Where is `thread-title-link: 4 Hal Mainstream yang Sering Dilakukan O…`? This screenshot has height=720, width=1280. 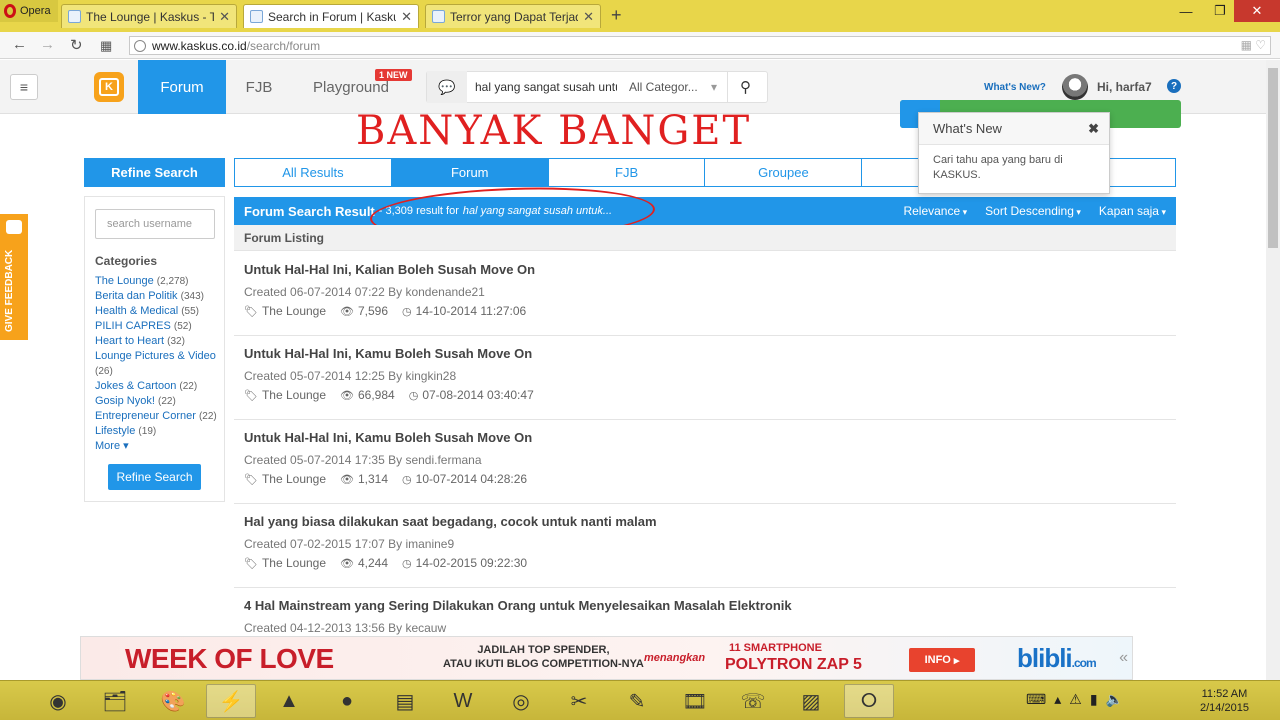 thread-title-link: 4 Hal Mainstream yang Sering Dilakukan O… is located at coordinates (518, 605).